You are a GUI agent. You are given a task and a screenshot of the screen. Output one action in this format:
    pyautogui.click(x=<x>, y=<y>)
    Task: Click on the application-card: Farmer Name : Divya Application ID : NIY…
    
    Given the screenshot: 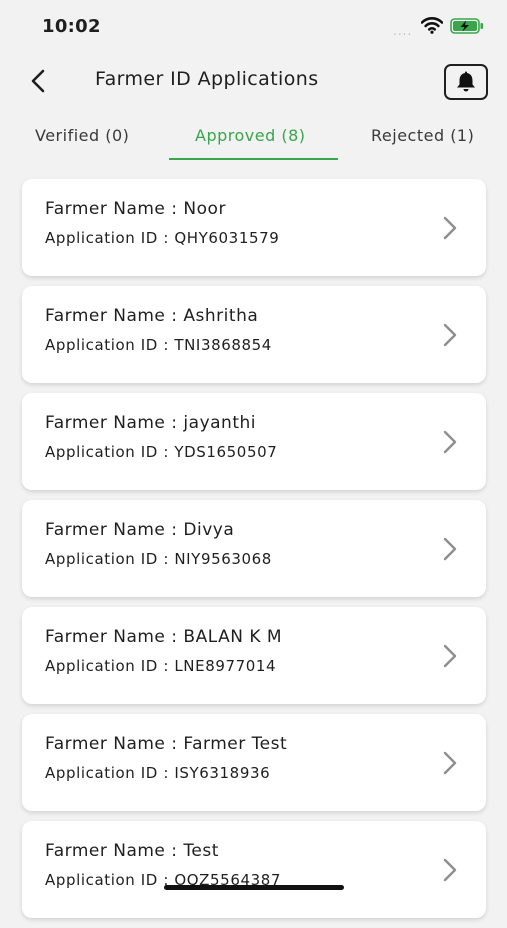 What is the action you would take?
    pyautogui.click(x=254, y=548)
    